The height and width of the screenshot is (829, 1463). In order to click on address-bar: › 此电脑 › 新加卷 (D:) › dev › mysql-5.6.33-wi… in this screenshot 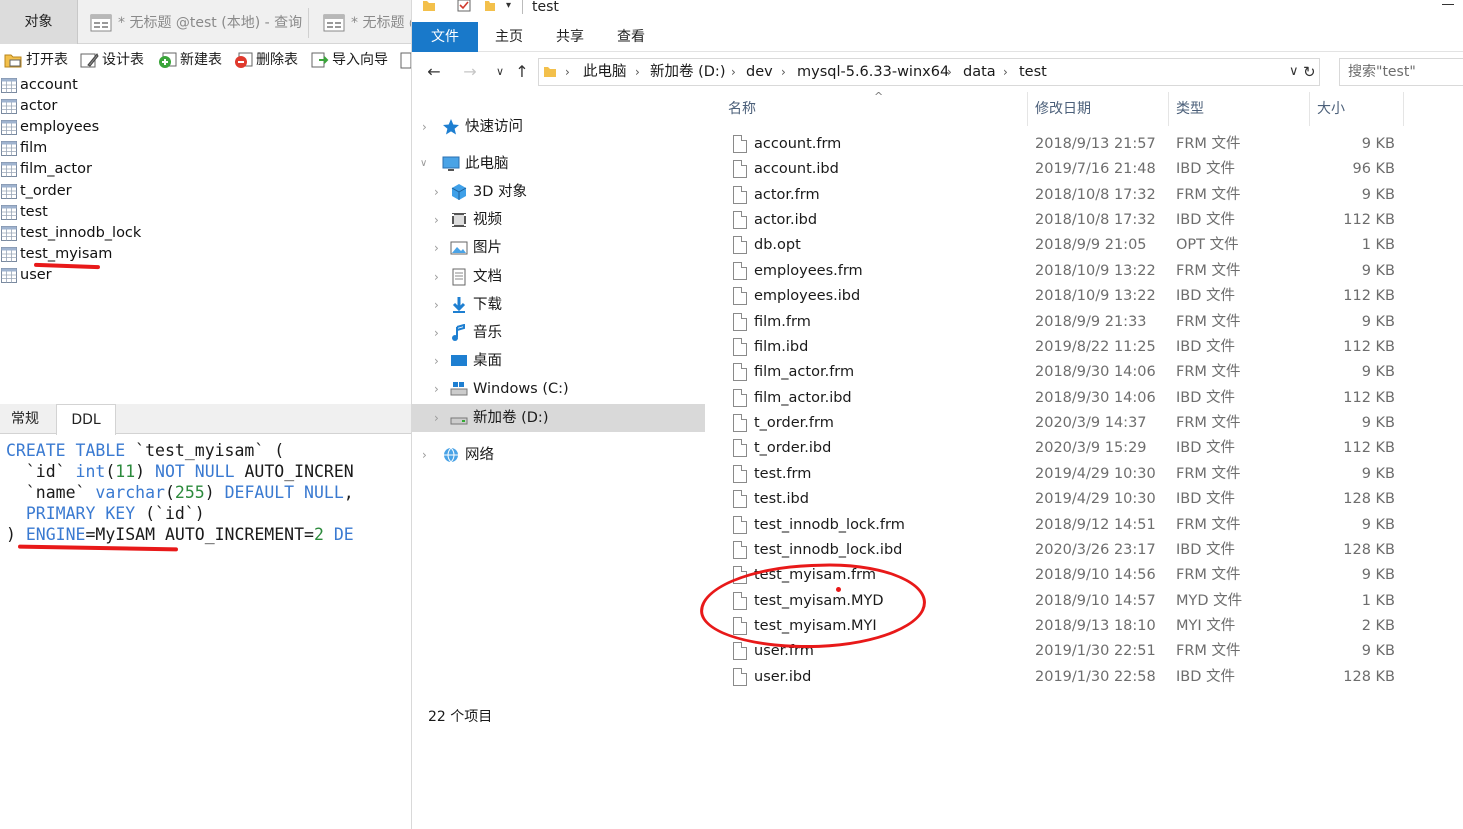, I will do `click(929, 72)`.